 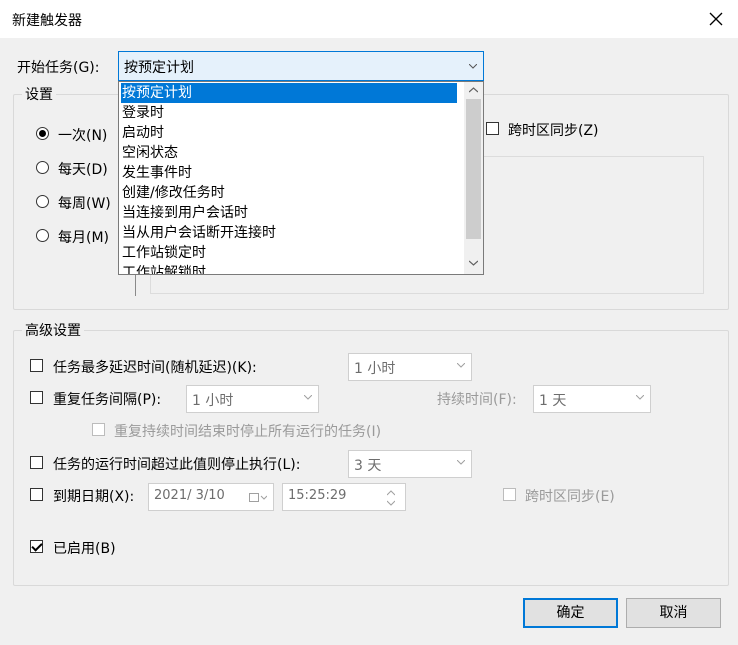 I want to click on stop-if-value: 3 天, so click(x=368, y=466).